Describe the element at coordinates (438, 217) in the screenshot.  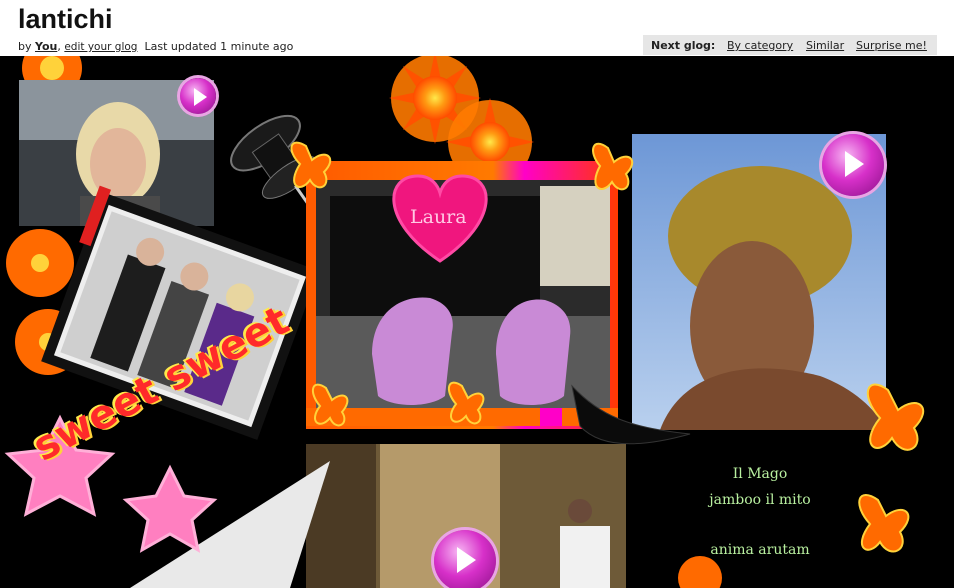
I see `heart-label: Laura` at that location.